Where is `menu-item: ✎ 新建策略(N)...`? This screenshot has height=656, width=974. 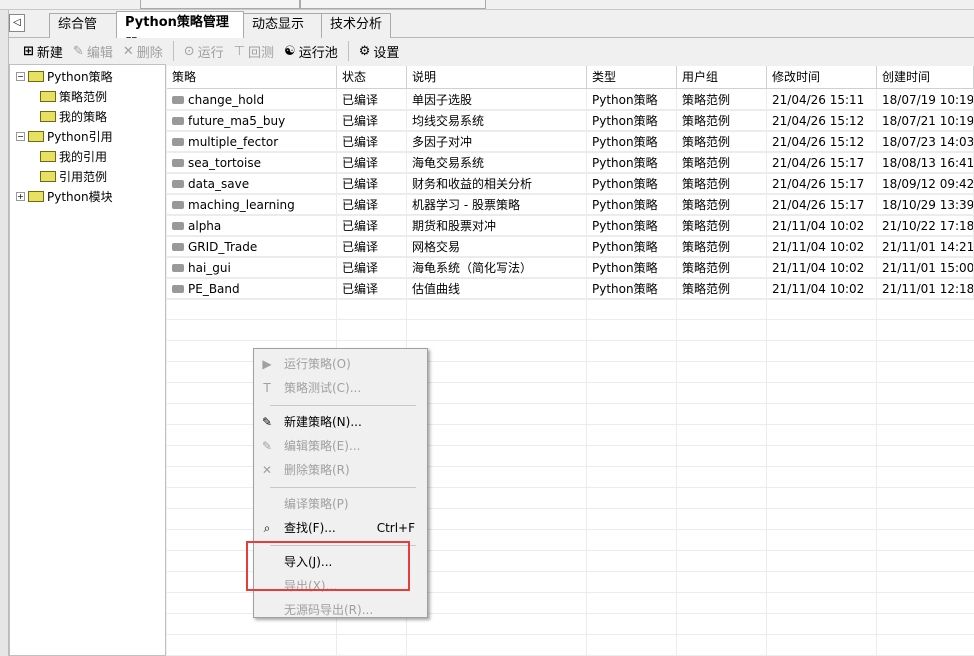
menu-item: ✎ 新建策略(N)... is located at coordinates (340, 422).